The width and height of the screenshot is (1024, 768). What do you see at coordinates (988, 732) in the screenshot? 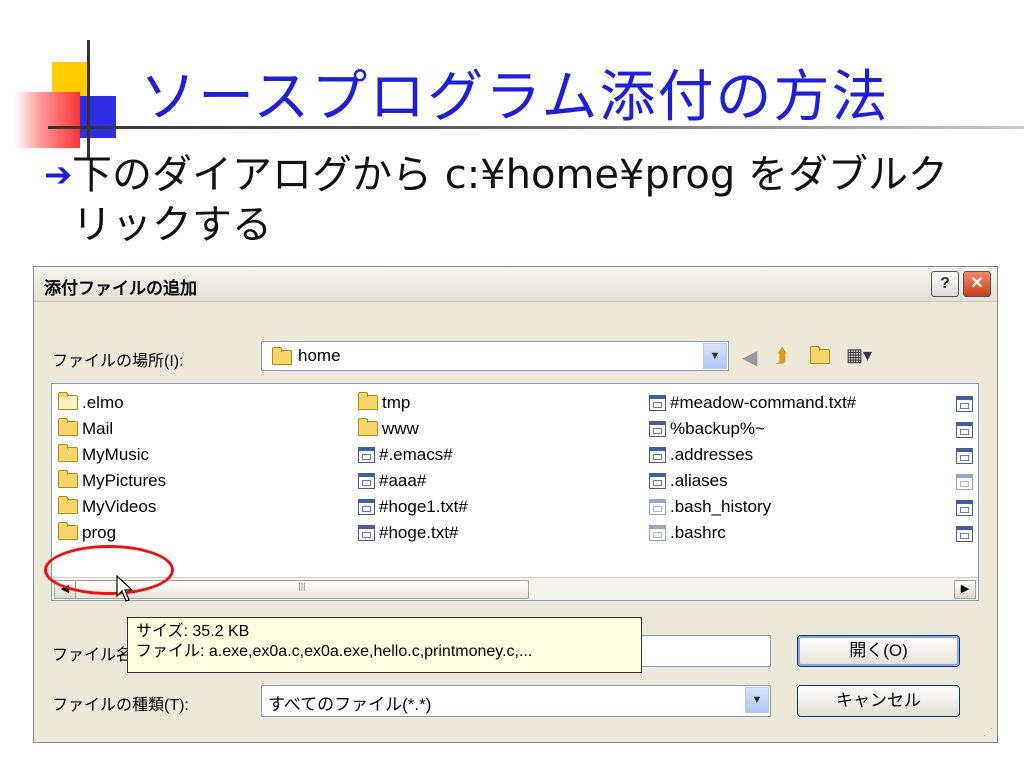
I see `resize-grip-icon: ⋰` at bounding box center [988, 732].